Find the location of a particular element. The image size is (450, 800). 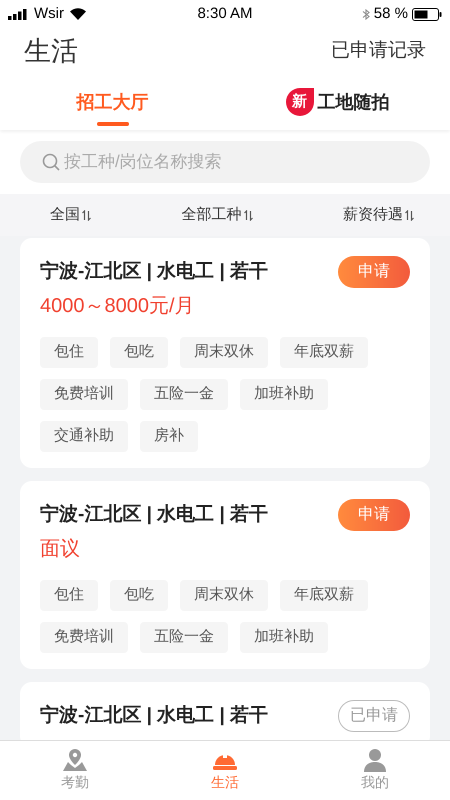

job-card: 宁波-江北区 | 水电工 | 若干 已申请 is located at coordinates (225, 711).